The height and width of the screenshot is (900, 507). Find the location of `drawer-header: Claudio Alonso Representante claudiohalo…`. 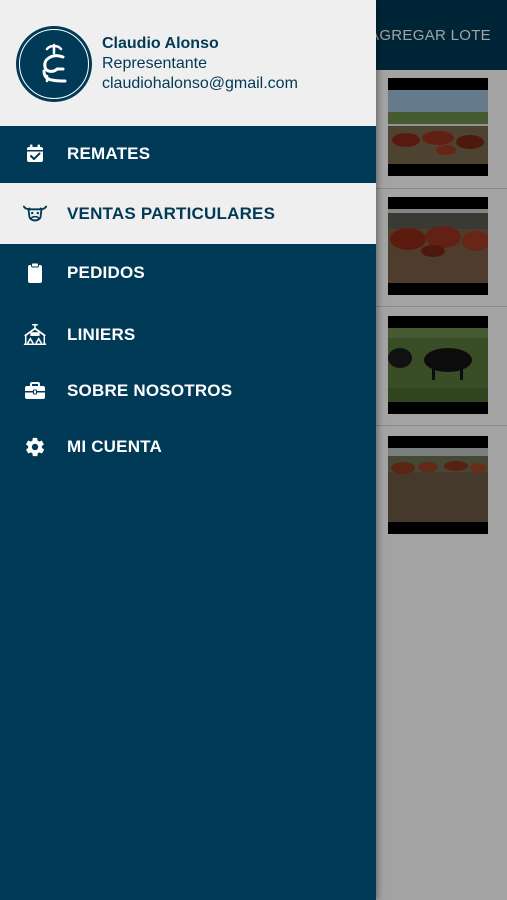

drawer-header: Claudio Alonso Representante claudiohalo… is located at coordinates (188, 63).